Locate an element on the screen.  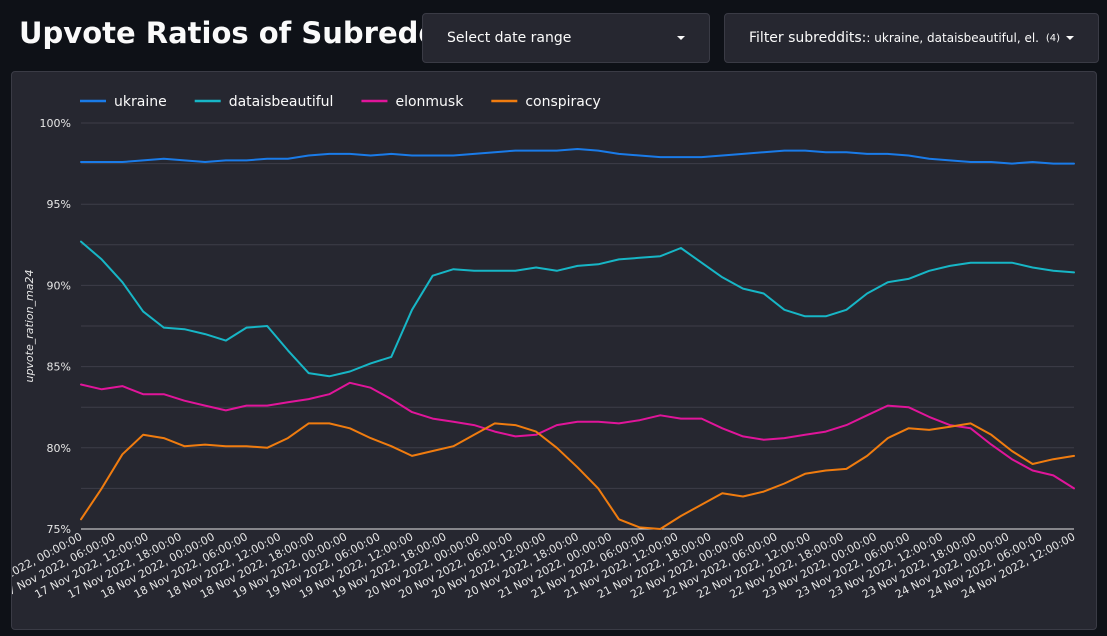
legend-item-conspiracy: conspiracy is located at coordinates (563, 102).